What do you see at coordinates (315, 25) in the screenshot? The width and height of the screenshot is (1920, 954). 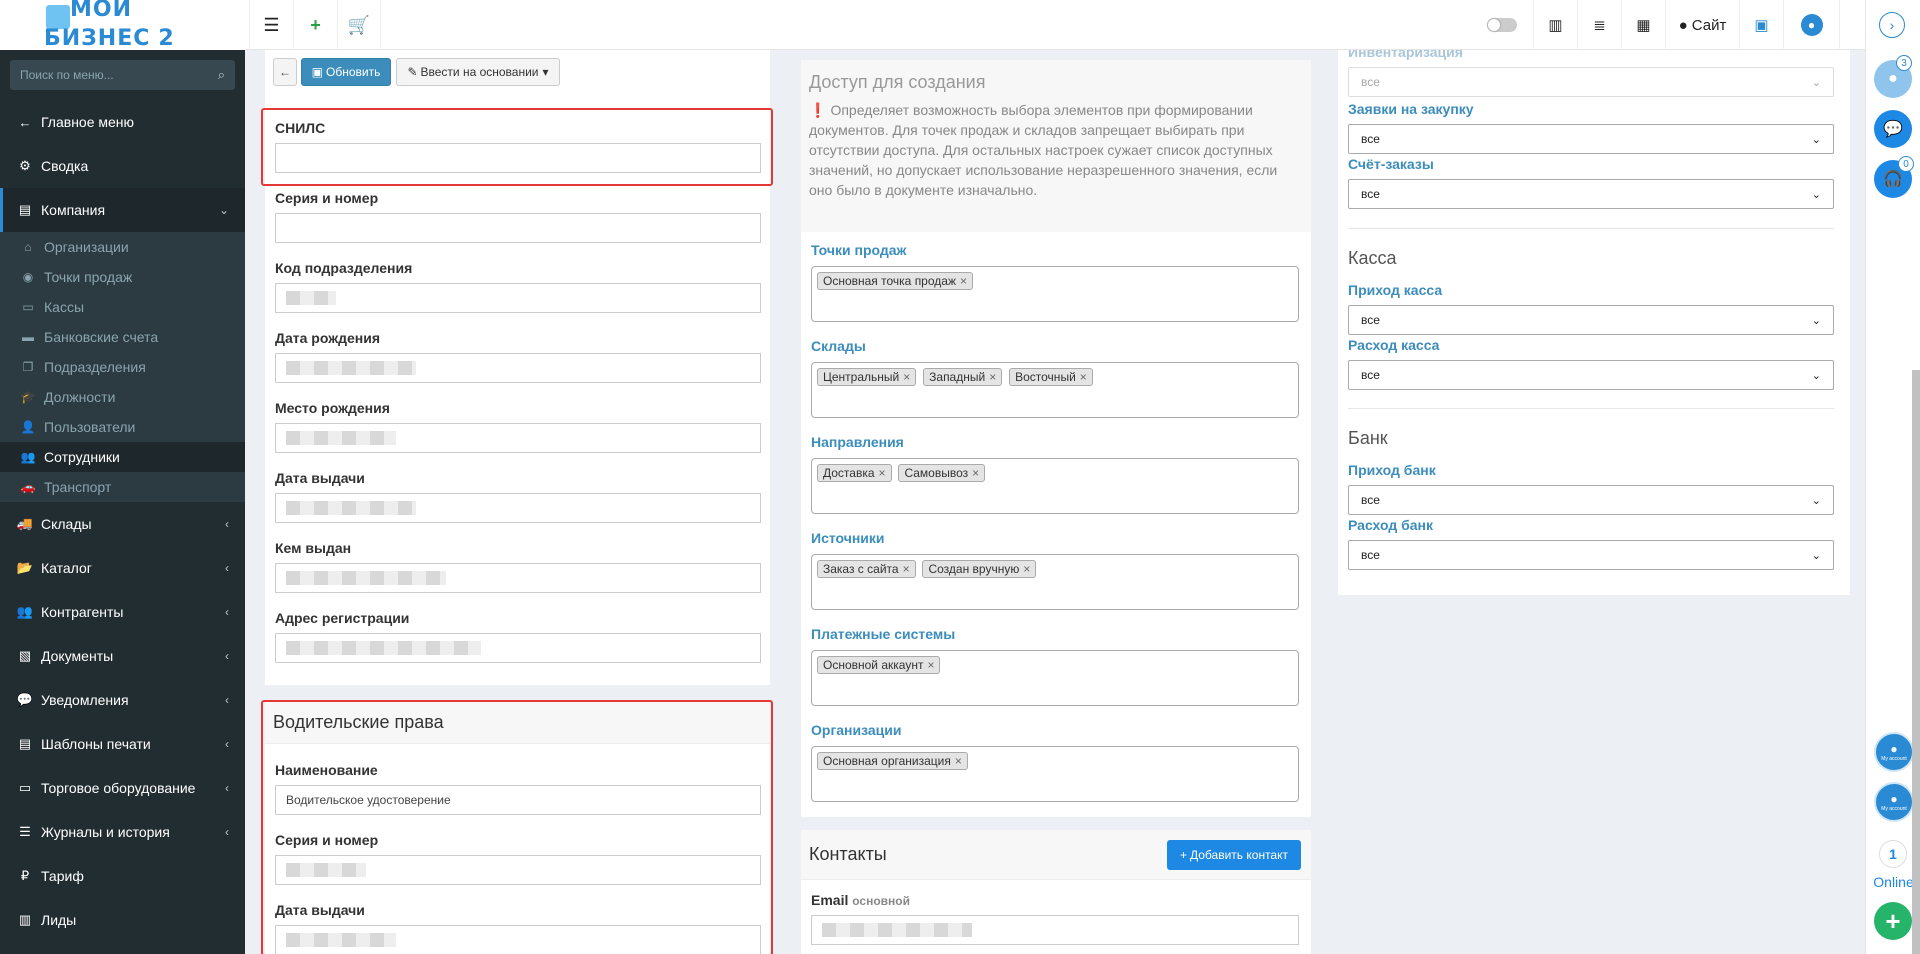 I see `add-button: +` at bounding box center [315, 25].